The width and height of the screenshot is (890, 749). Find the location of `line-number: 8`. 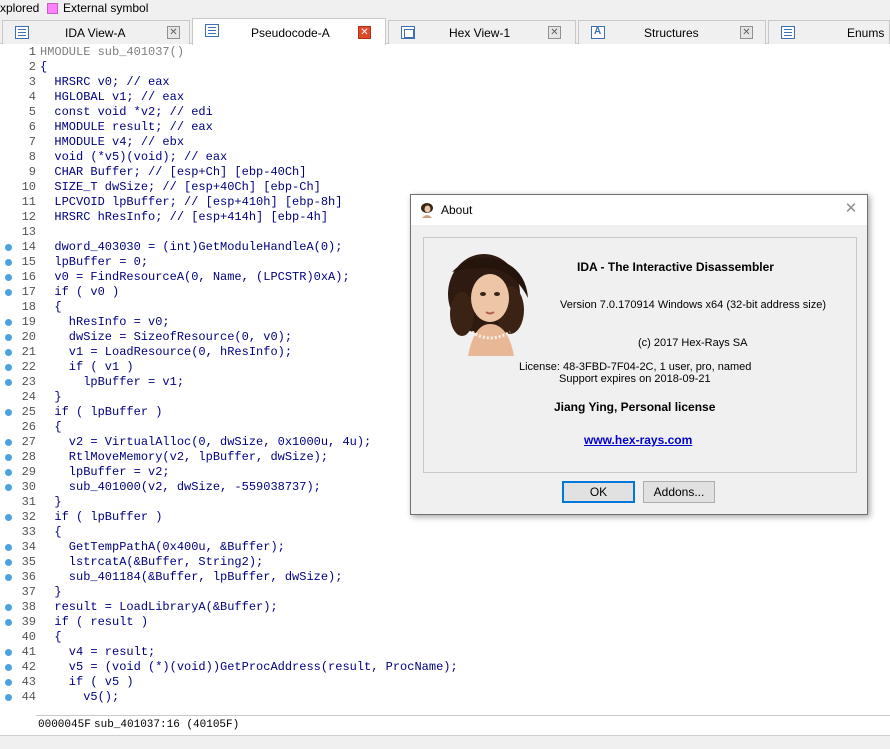

line-number: 8 is located at coordinates (32, 157).